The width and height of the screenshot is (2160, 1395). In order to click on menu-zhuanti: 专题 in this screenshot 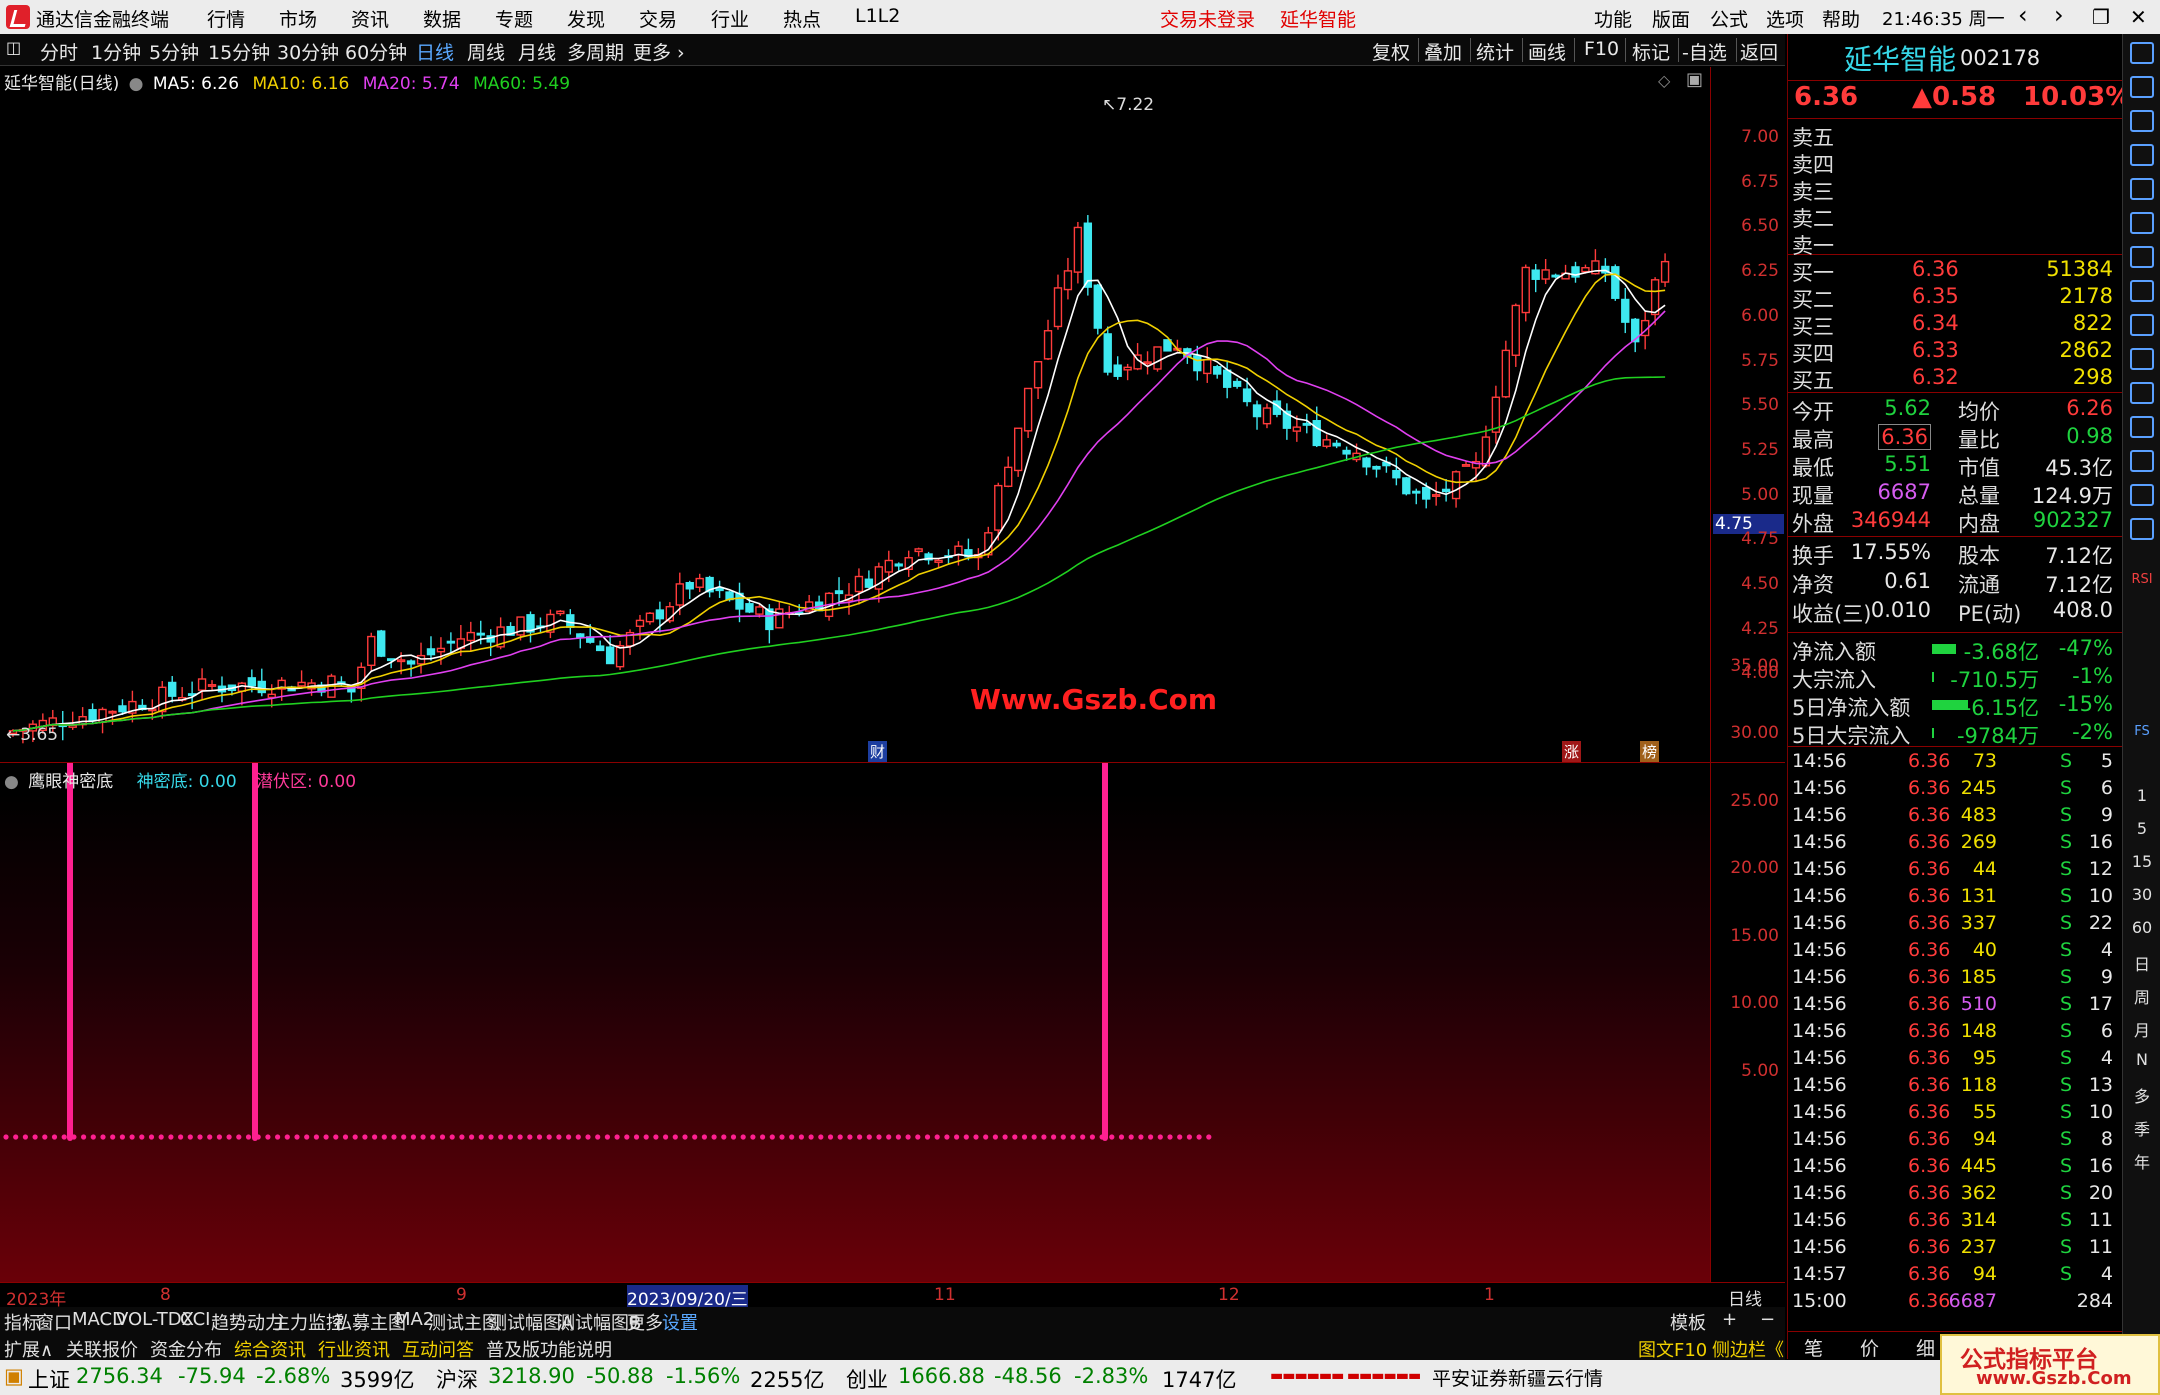, I will do `click(514, 18)`.